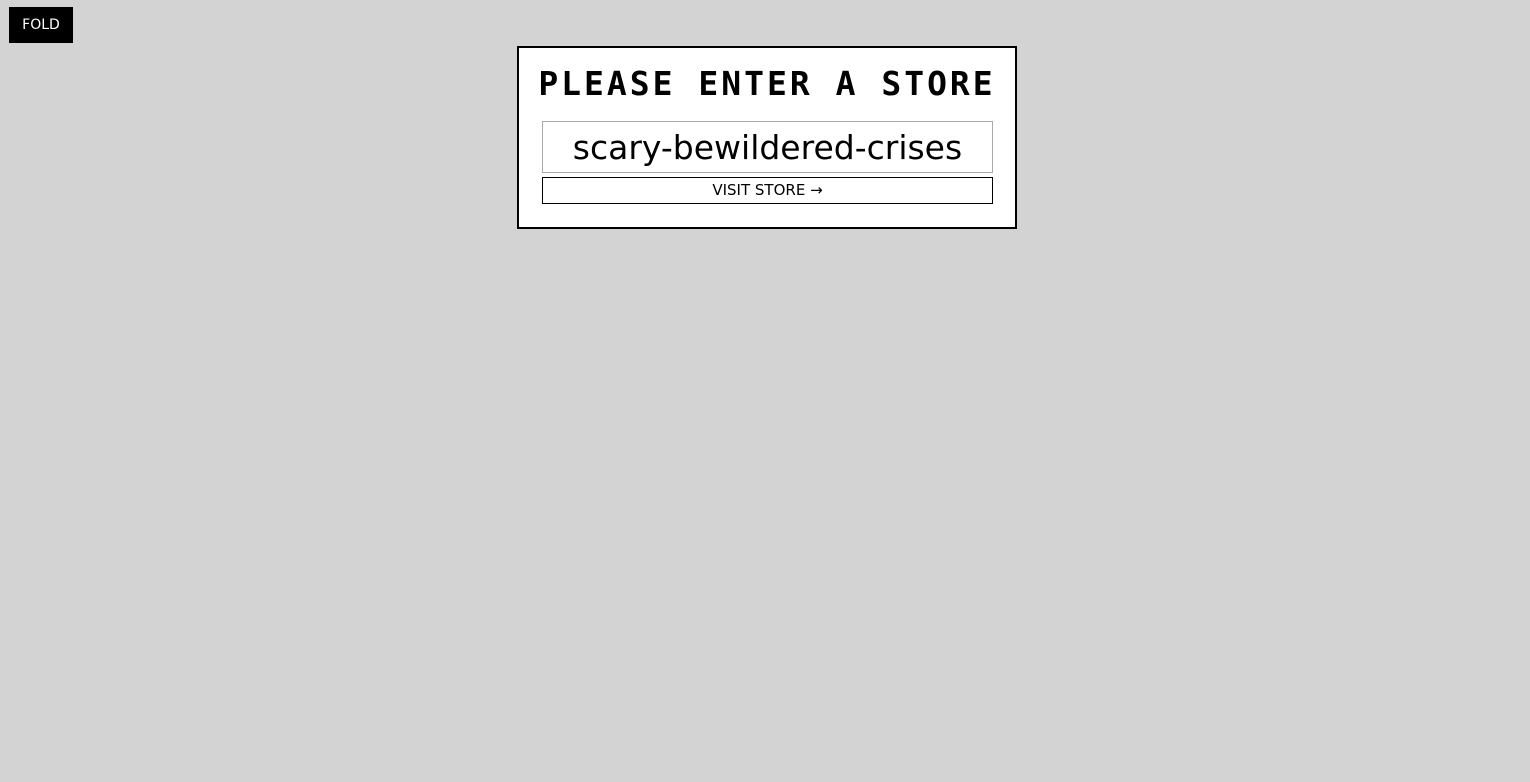  What do you see at coordinates (767, 190) in the screenshot?
I see `visit-store-button: VISIT STORE →` at bounding box center [767, 190].